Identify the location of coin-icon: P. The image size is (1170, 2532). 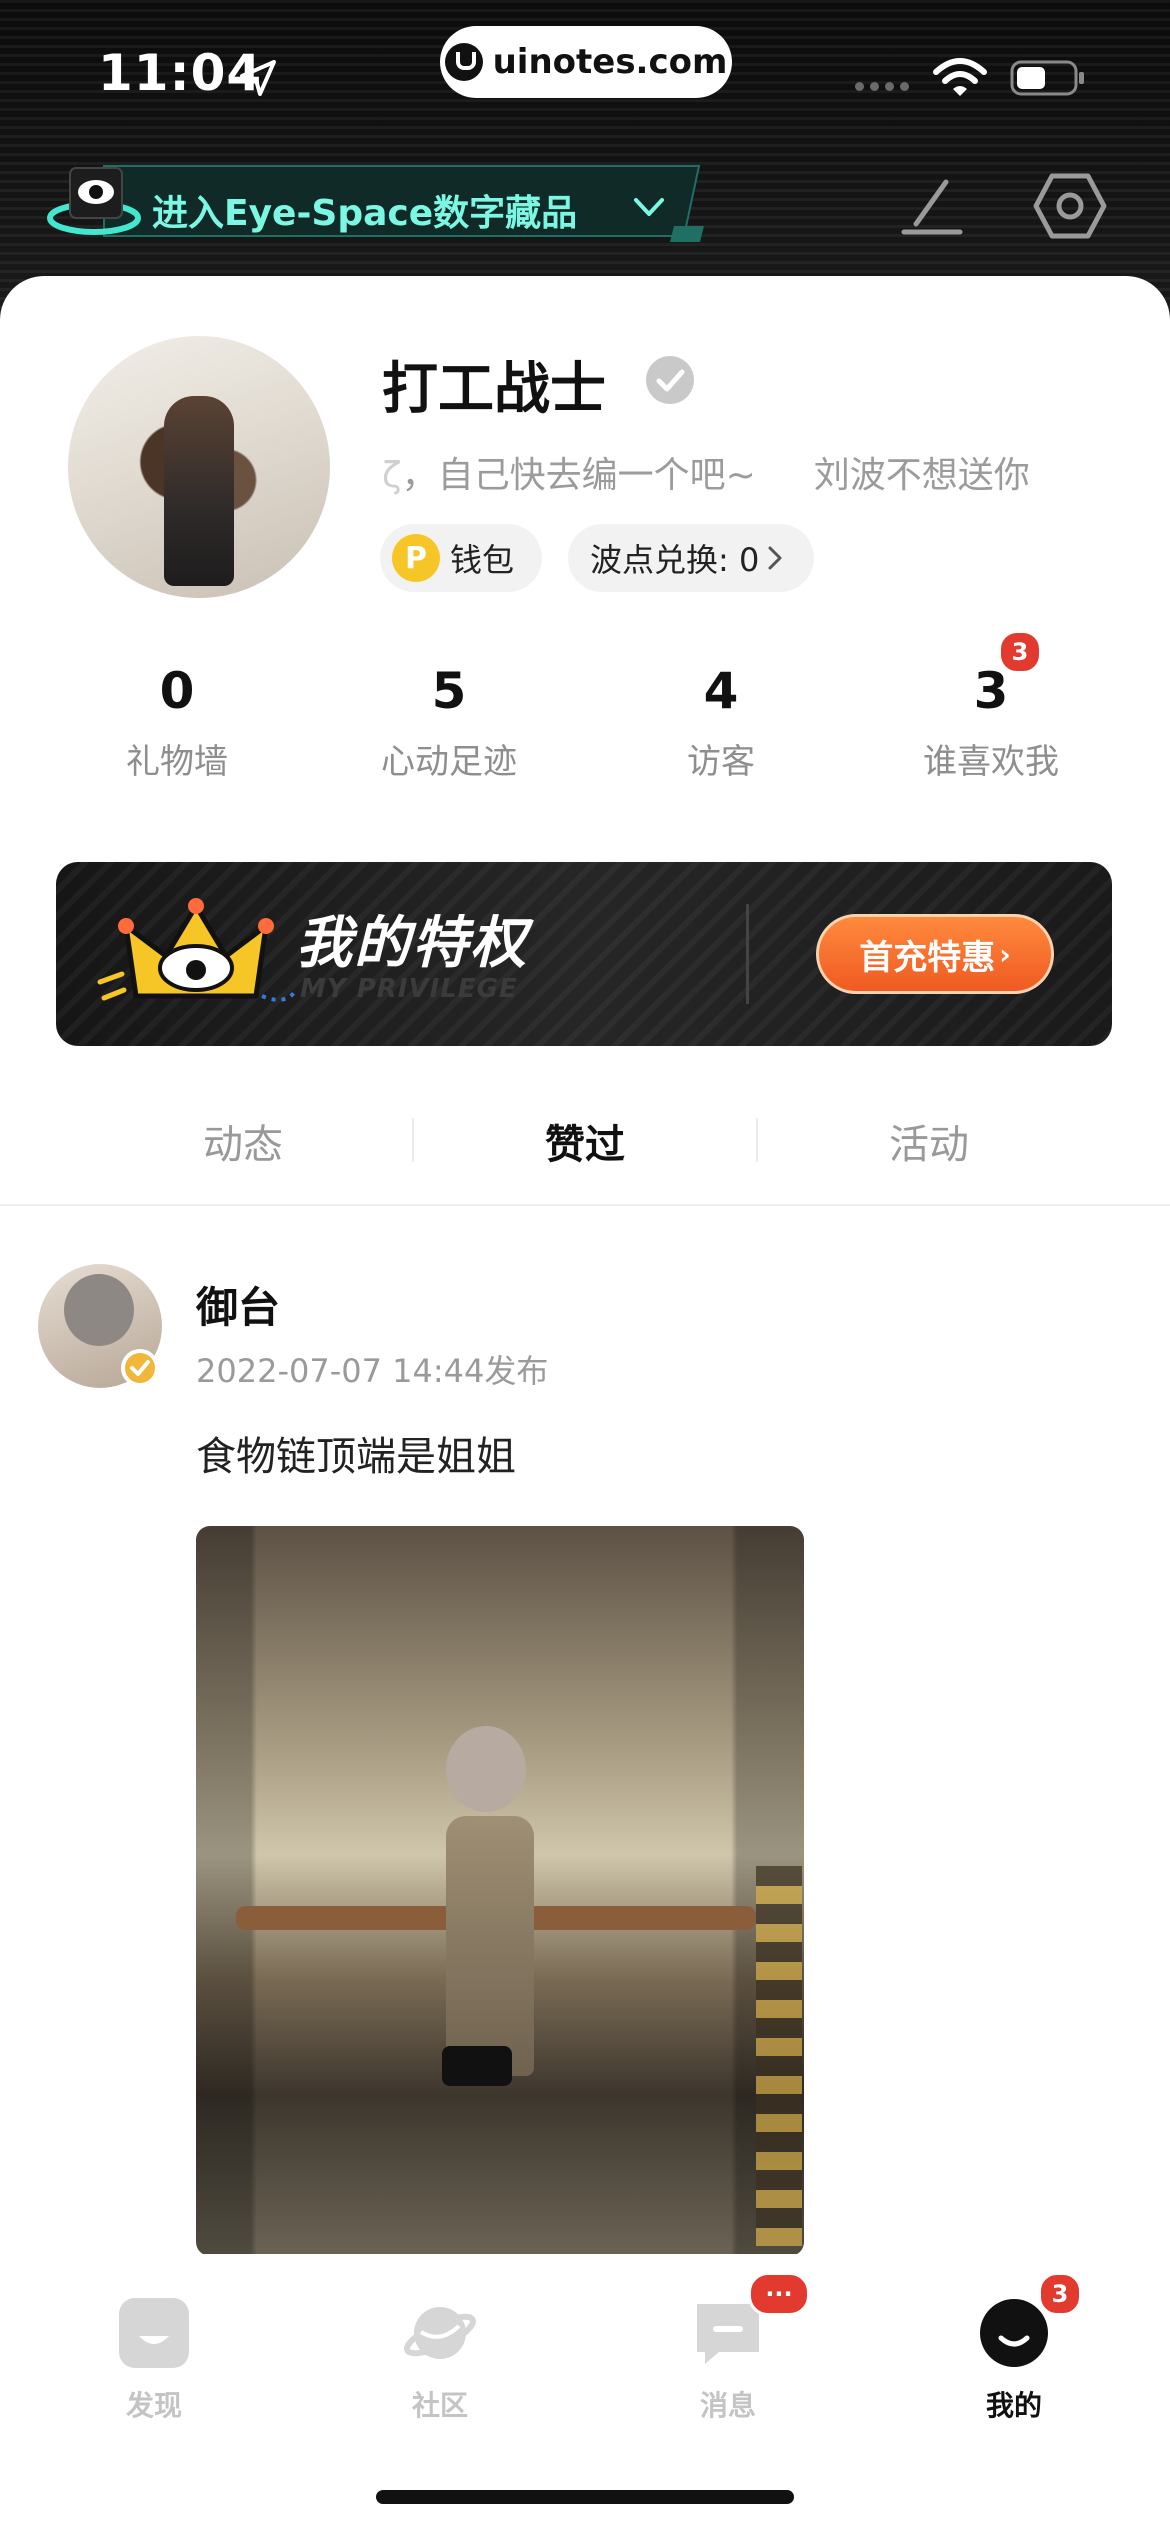
(416, 558).